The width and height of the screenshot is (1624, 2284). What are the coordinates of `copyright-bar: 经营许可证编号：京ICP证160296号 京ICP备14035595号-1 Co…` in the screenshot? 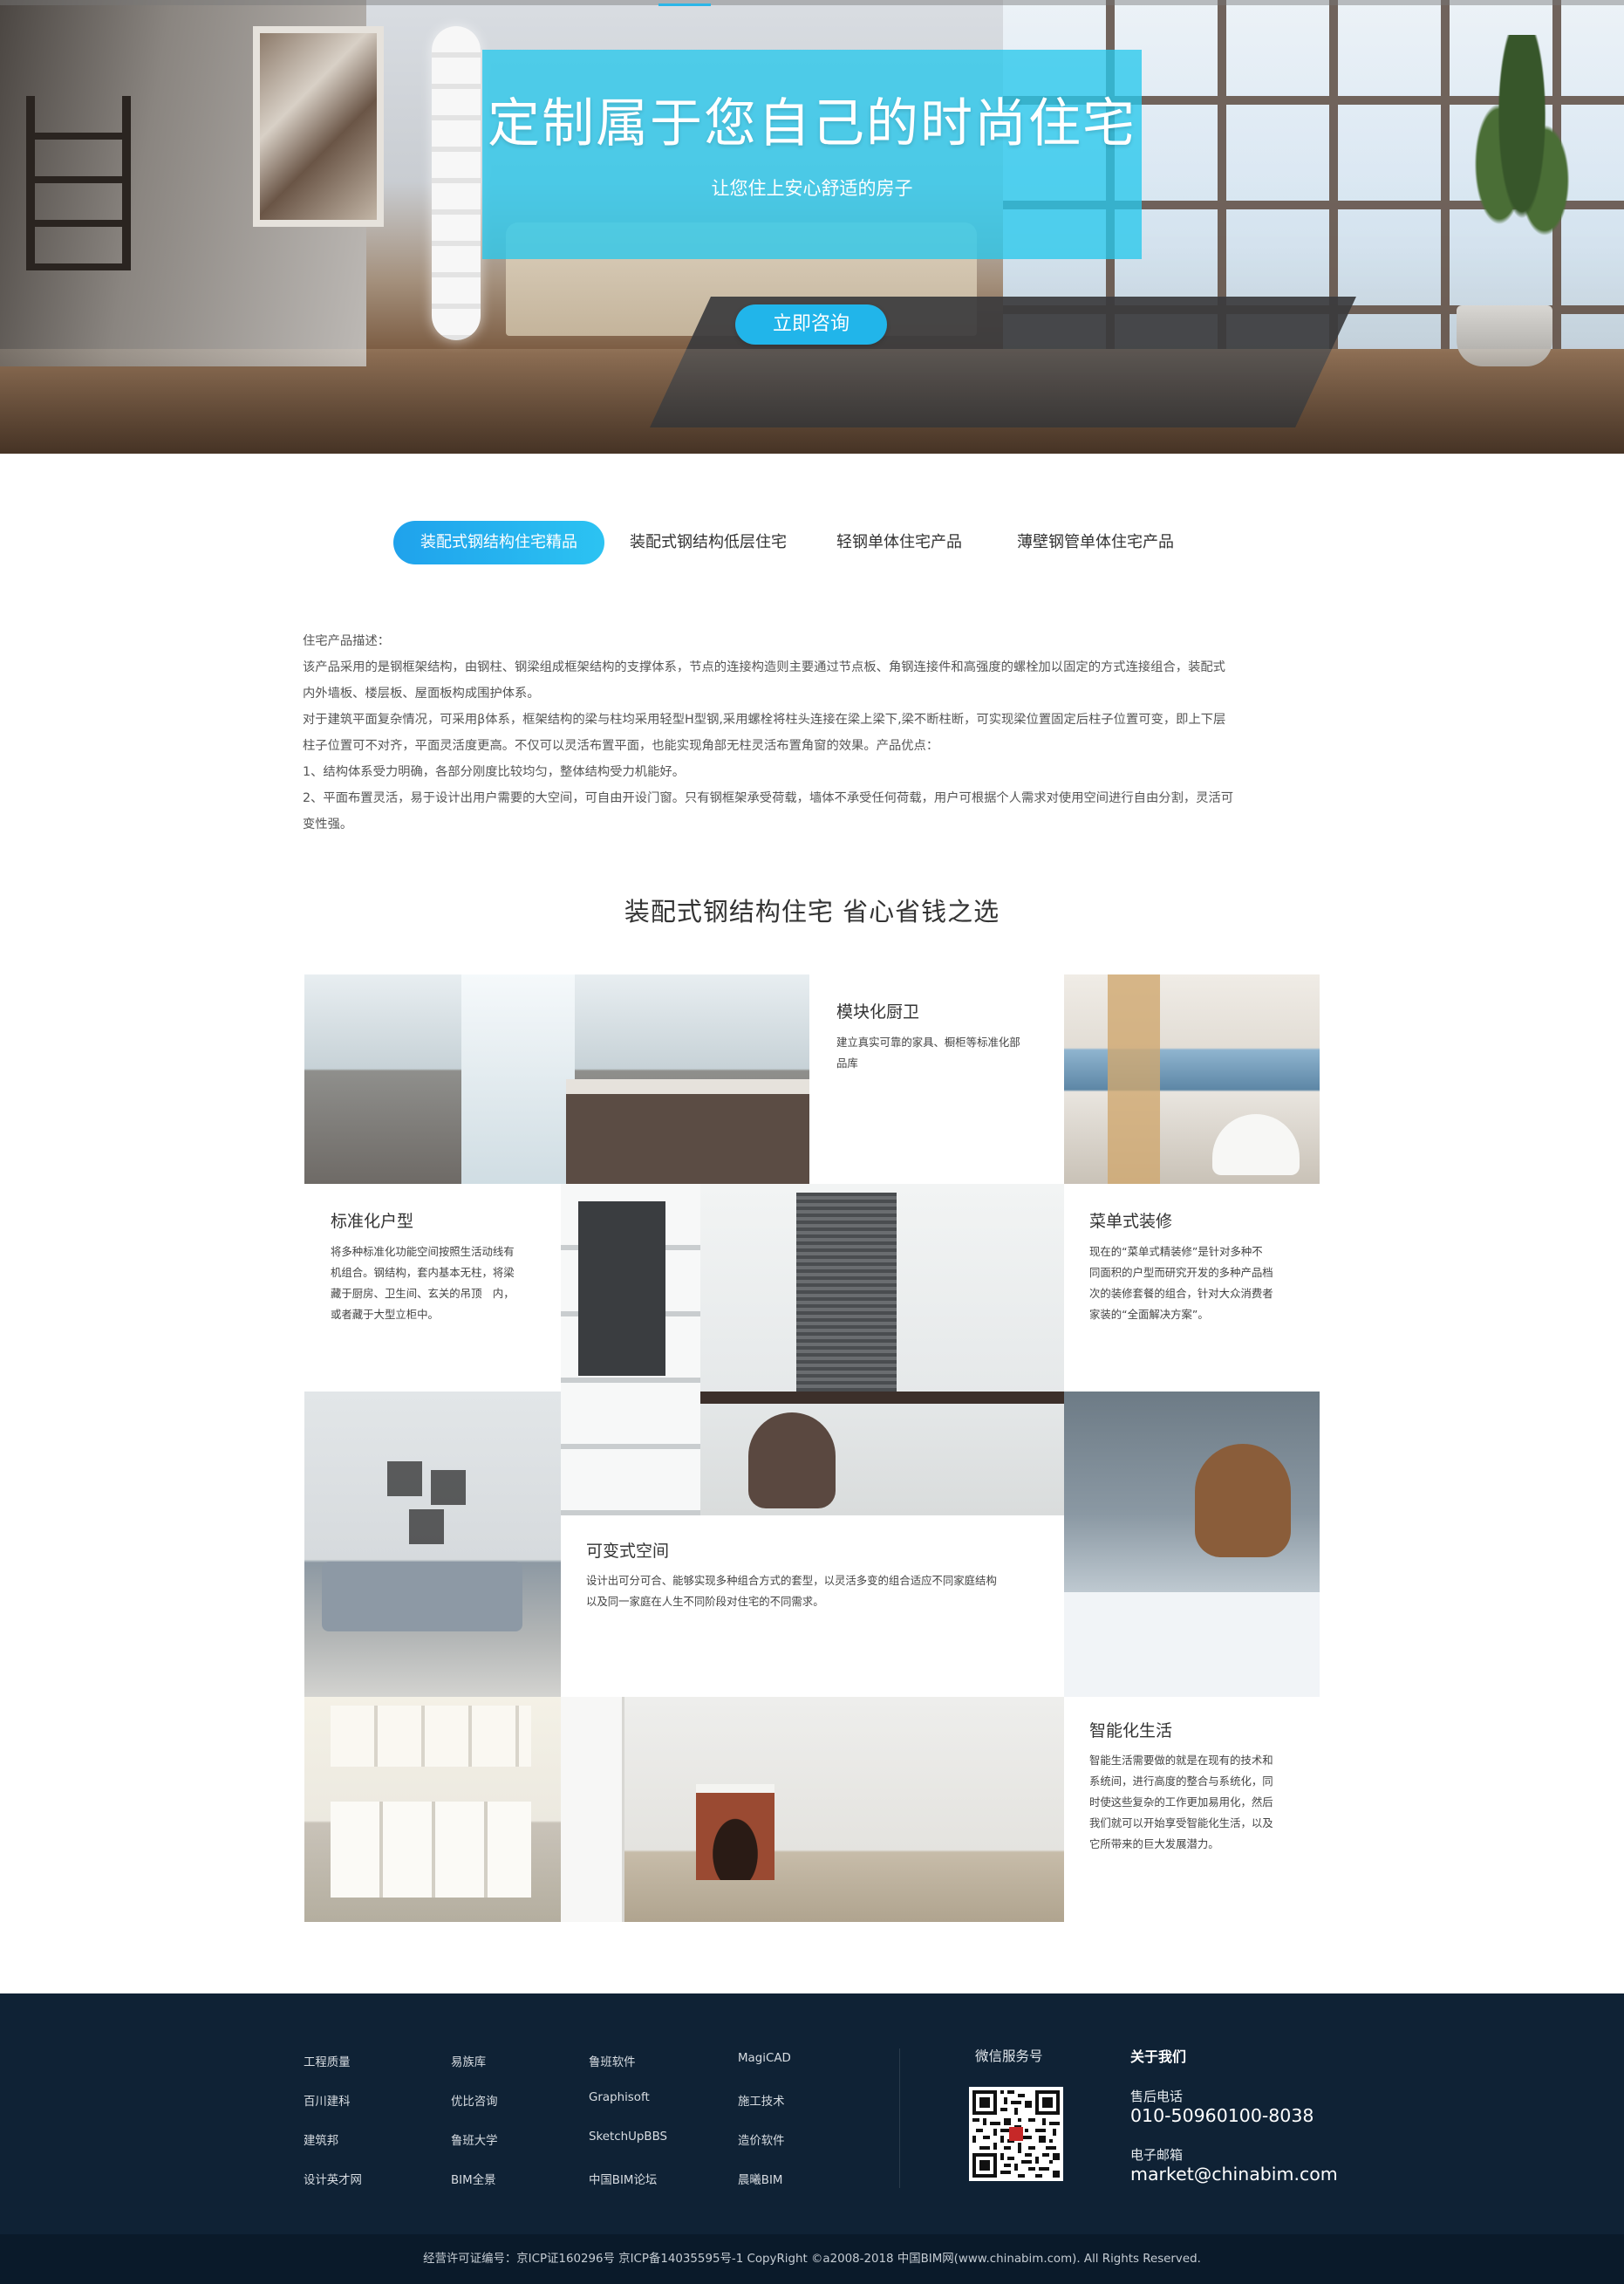 It's located at (812, 2259).